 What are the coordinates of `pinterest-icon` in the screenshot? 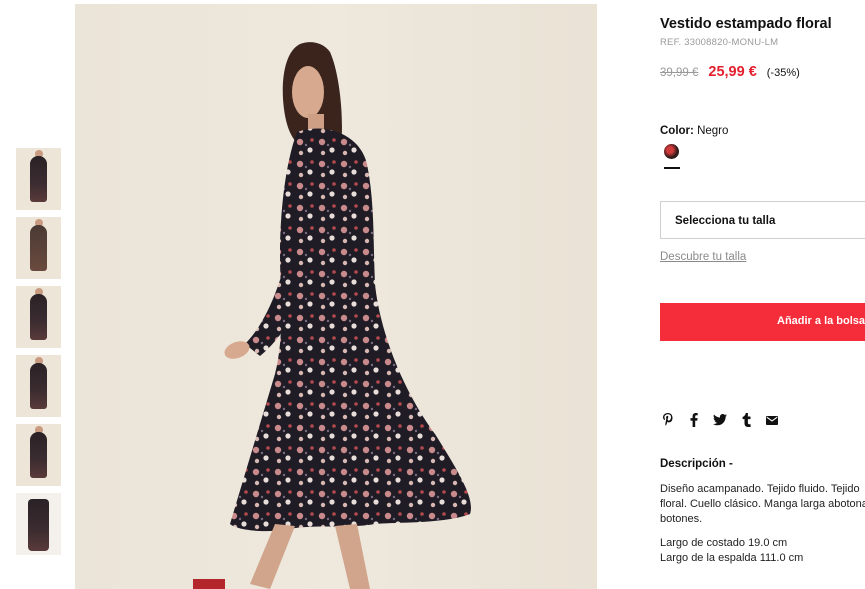 It's located at (668, 420).